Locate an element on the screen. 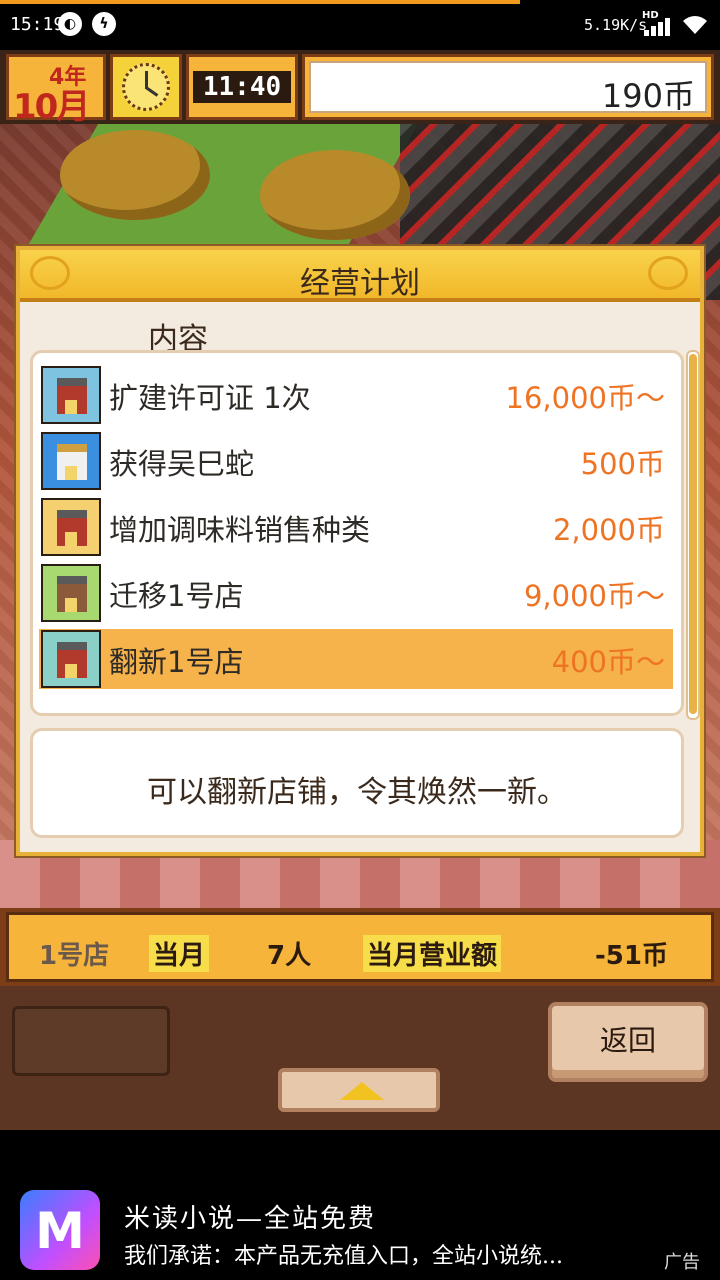  list-item: 迁移1号店 9,000币～ is located at coordinates (356, 593).